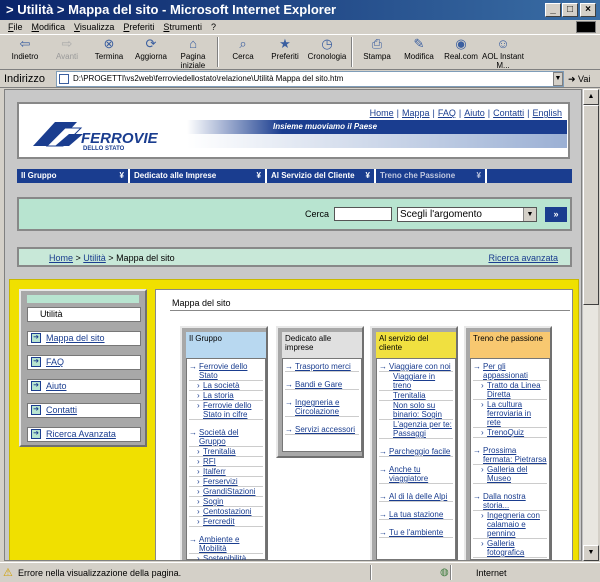 This screenshot has height=582, width=600. What do you see at coordinates (226, 492) in the screenshot?
I see `sitemap-link: GrandiStazioni` at bounding box center [226, 492].